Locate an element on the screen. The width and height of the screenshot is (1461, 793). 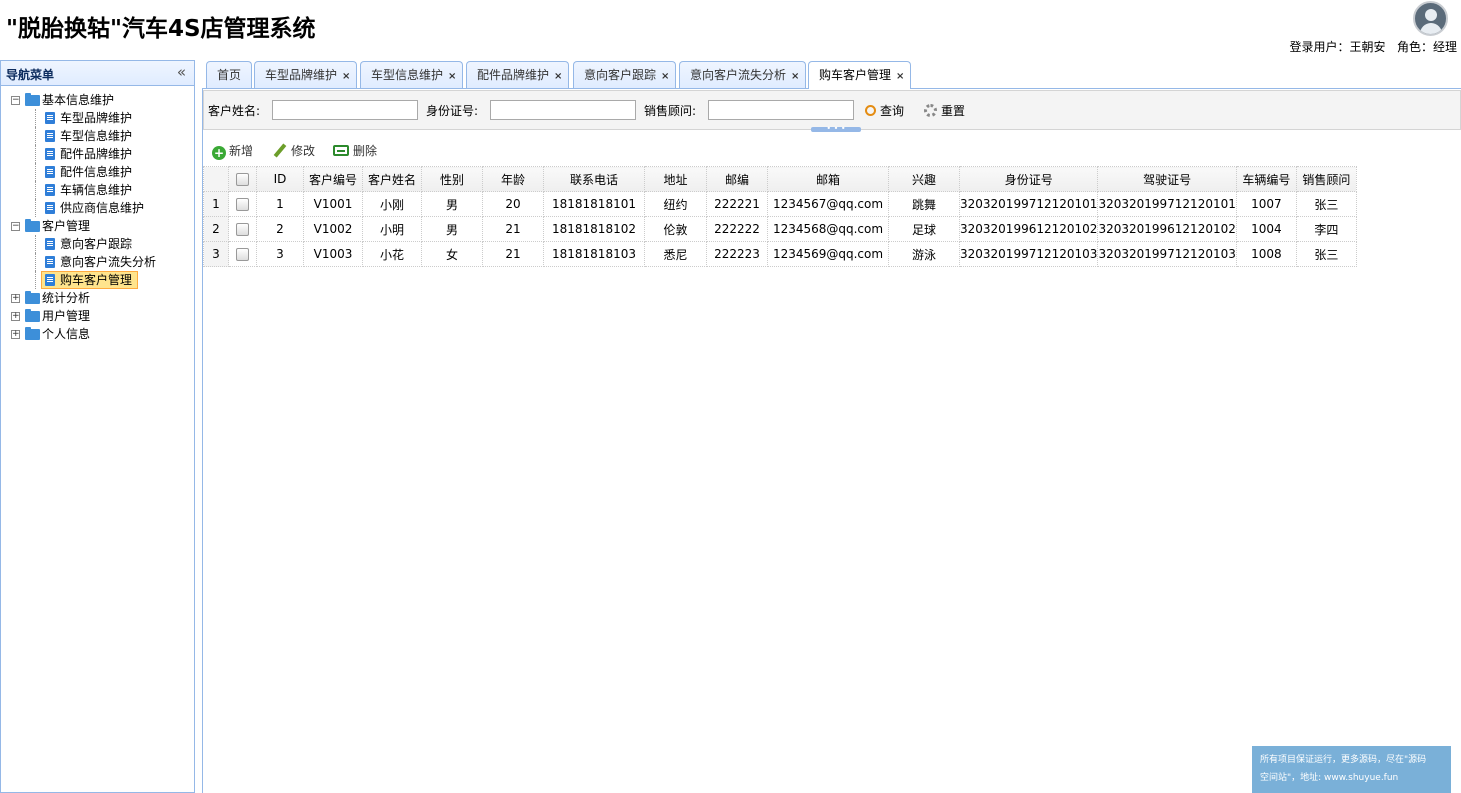
table-cell: 跳舞 is located at coordinates (924, 204).